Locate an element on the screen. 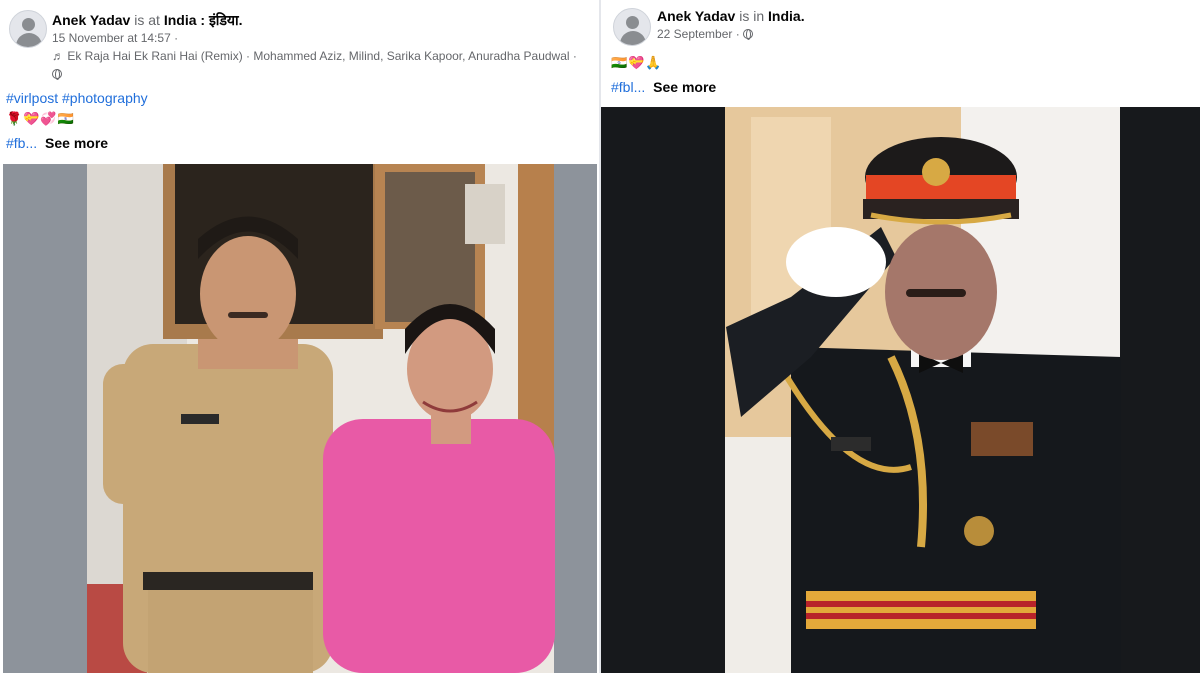 The image size is (1200, 673). author-line: Anek Yadav is in India. is located at coordinates (731, 16).